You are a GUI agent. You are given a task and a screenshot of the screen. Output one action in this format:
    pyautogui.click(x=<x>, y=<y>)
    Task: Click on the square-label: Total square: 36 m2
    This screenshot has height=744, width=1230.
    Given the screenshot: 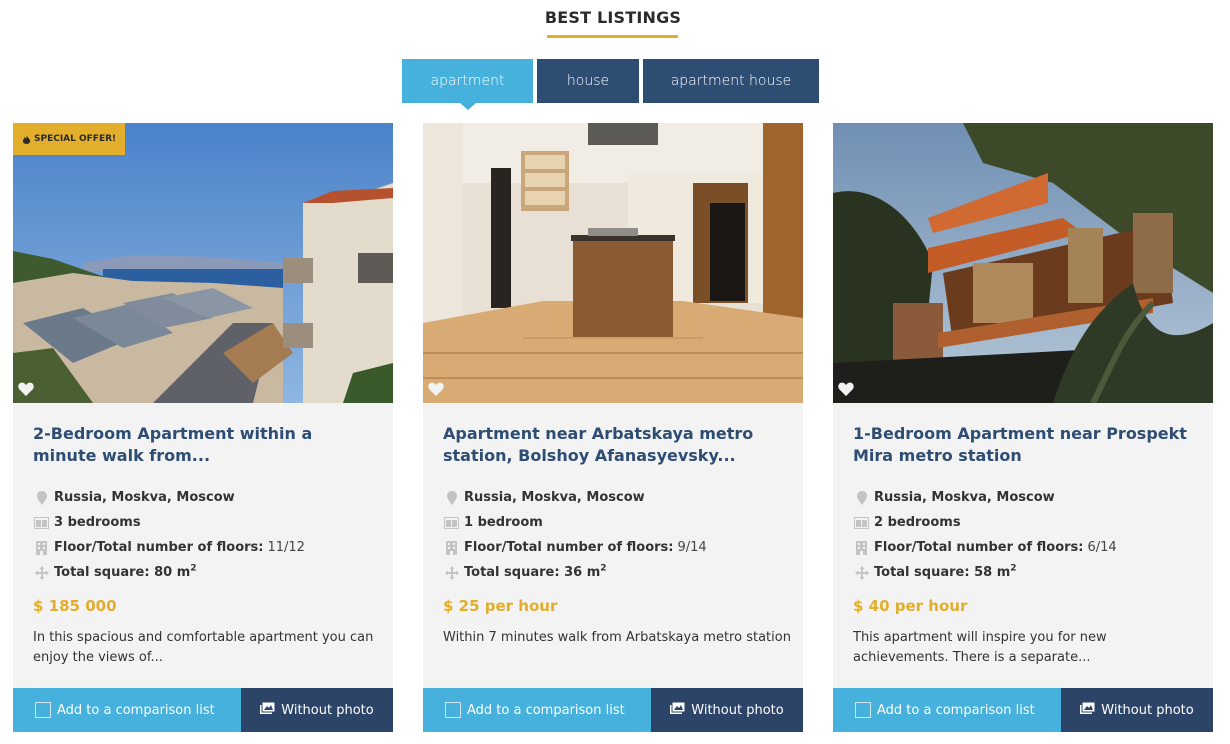 What is the action you would take?
    pyautogui.click(x=535, y=571)
    